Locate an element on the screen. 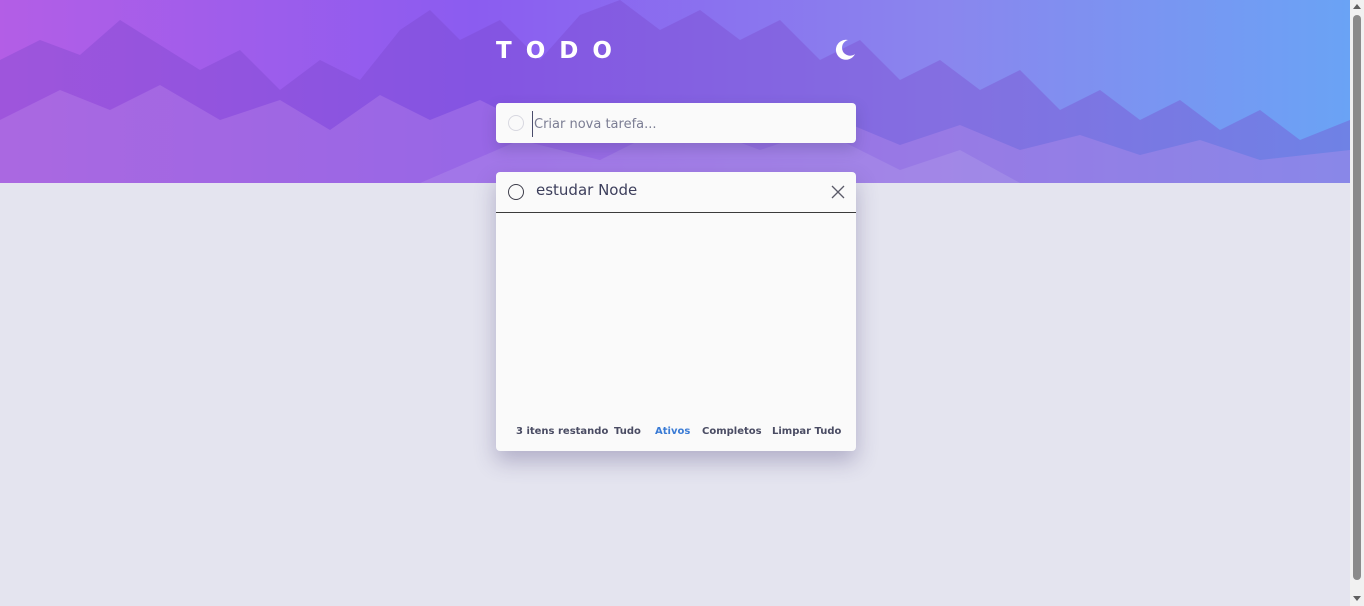 Image resolution: width=1364 pixels, height=606 pixels. filter-all: Tudo is located at coordinates (627, 431).